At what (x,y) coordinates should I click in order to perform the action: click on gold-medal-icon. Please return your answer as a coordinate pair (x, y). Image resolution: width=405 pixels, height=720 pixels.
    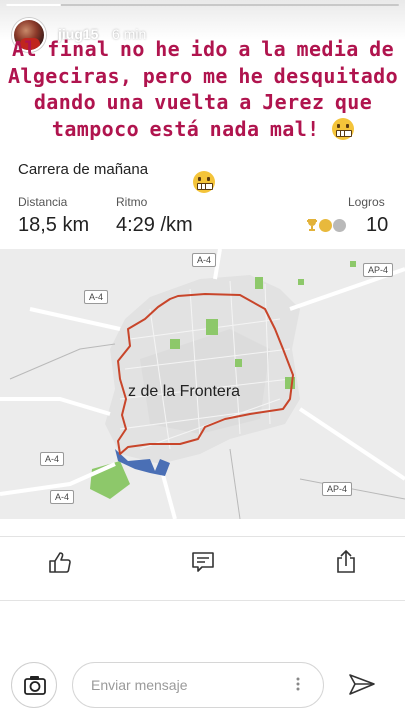
    Looking at the image, I should click on (325, 225).